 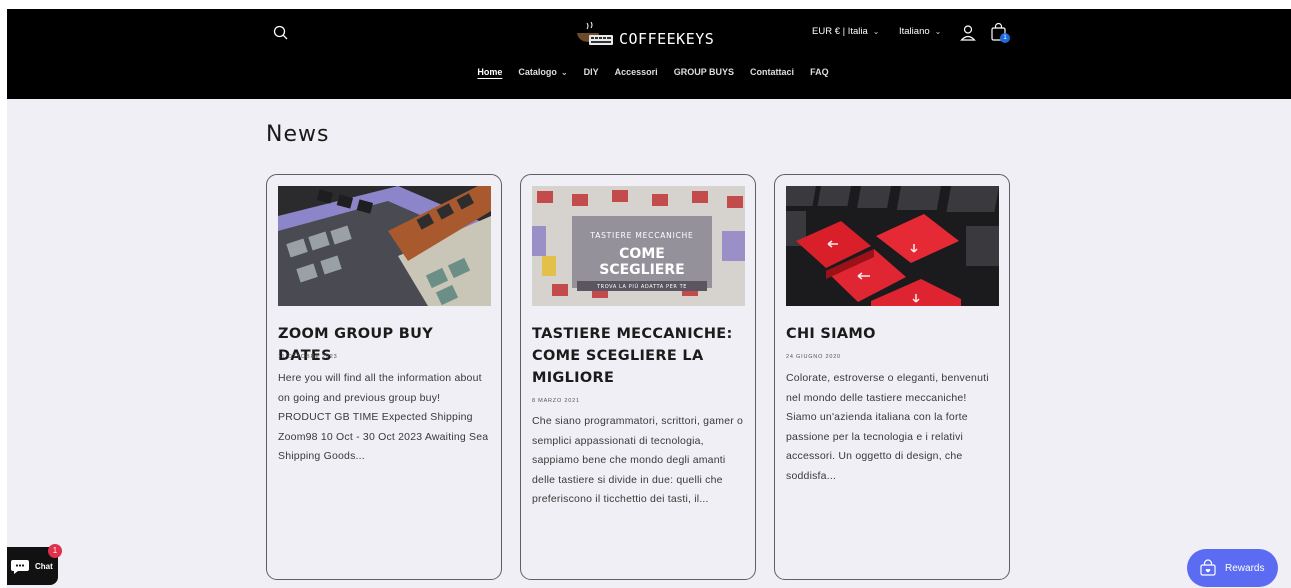 I want to click on article-title: ZOOM GROUP BUY DATES, so click(x=383, y=345).